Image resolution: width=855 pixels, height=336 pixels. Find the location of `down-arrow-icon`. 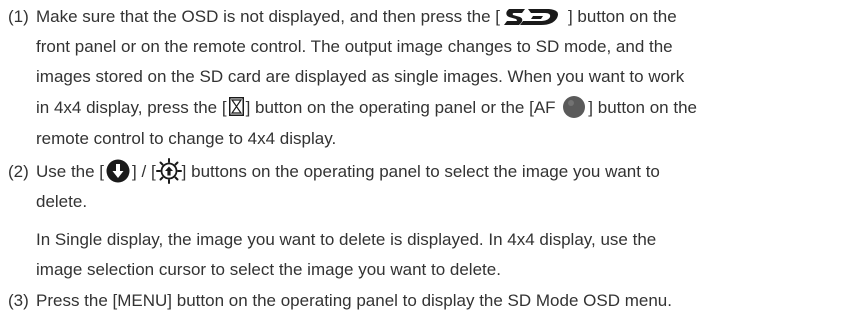

down-arrow-icon is located at coordinates (118, 171).